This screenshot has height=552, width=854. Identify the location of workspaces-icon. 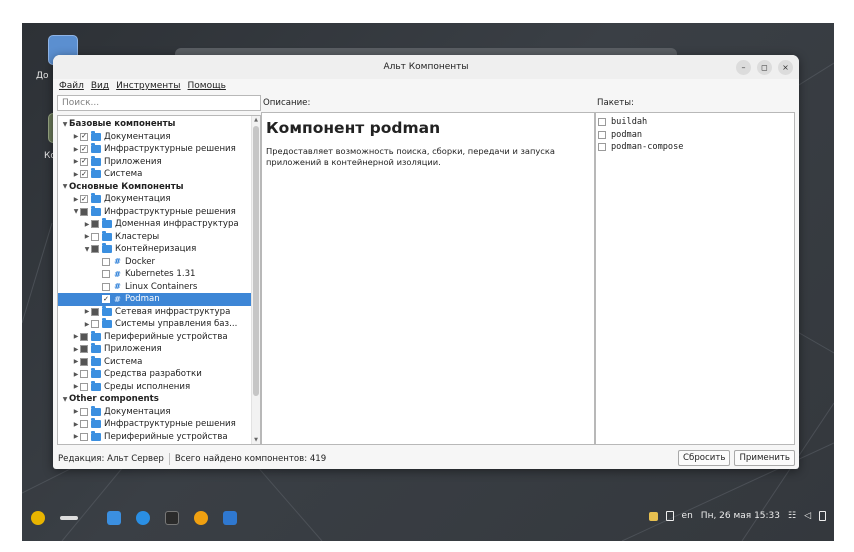
(69, 518).